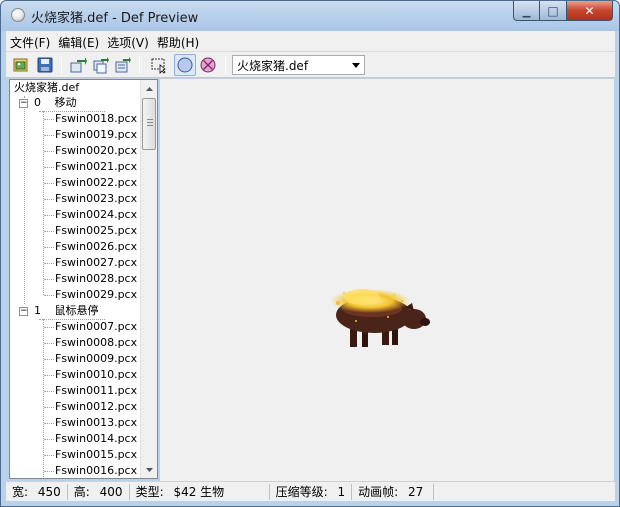 The image size is (620, 507). I want to click on status-type-label: 类型:, so click(149, 491).